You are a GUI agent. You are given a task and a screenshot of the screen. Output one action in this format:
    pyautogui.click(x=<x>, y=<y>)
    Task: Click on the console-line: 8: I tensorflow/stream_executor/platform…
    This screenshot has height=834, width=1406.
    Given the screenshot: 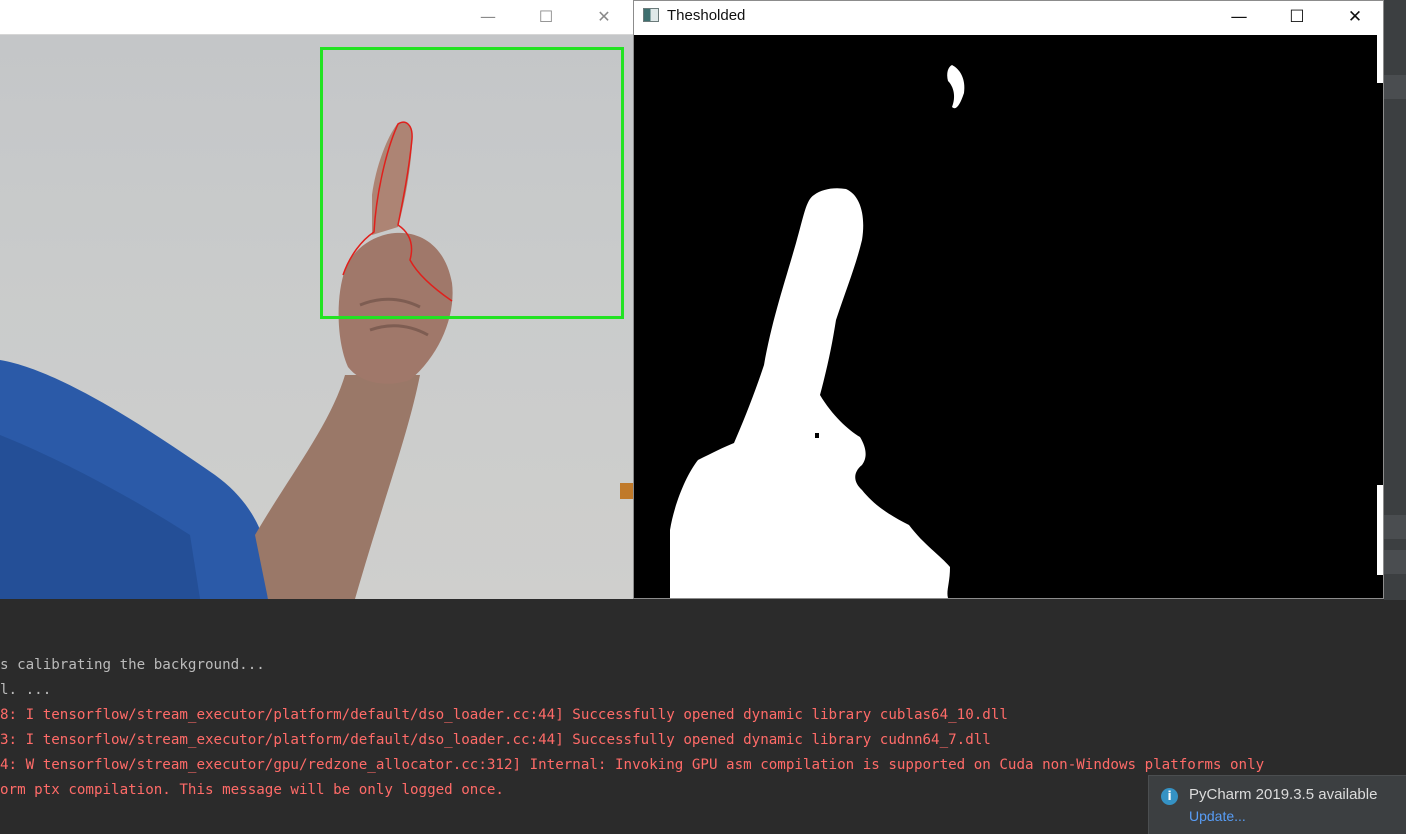 What is the action you would take?
    pyautogui.click(x=504, y=715)
    